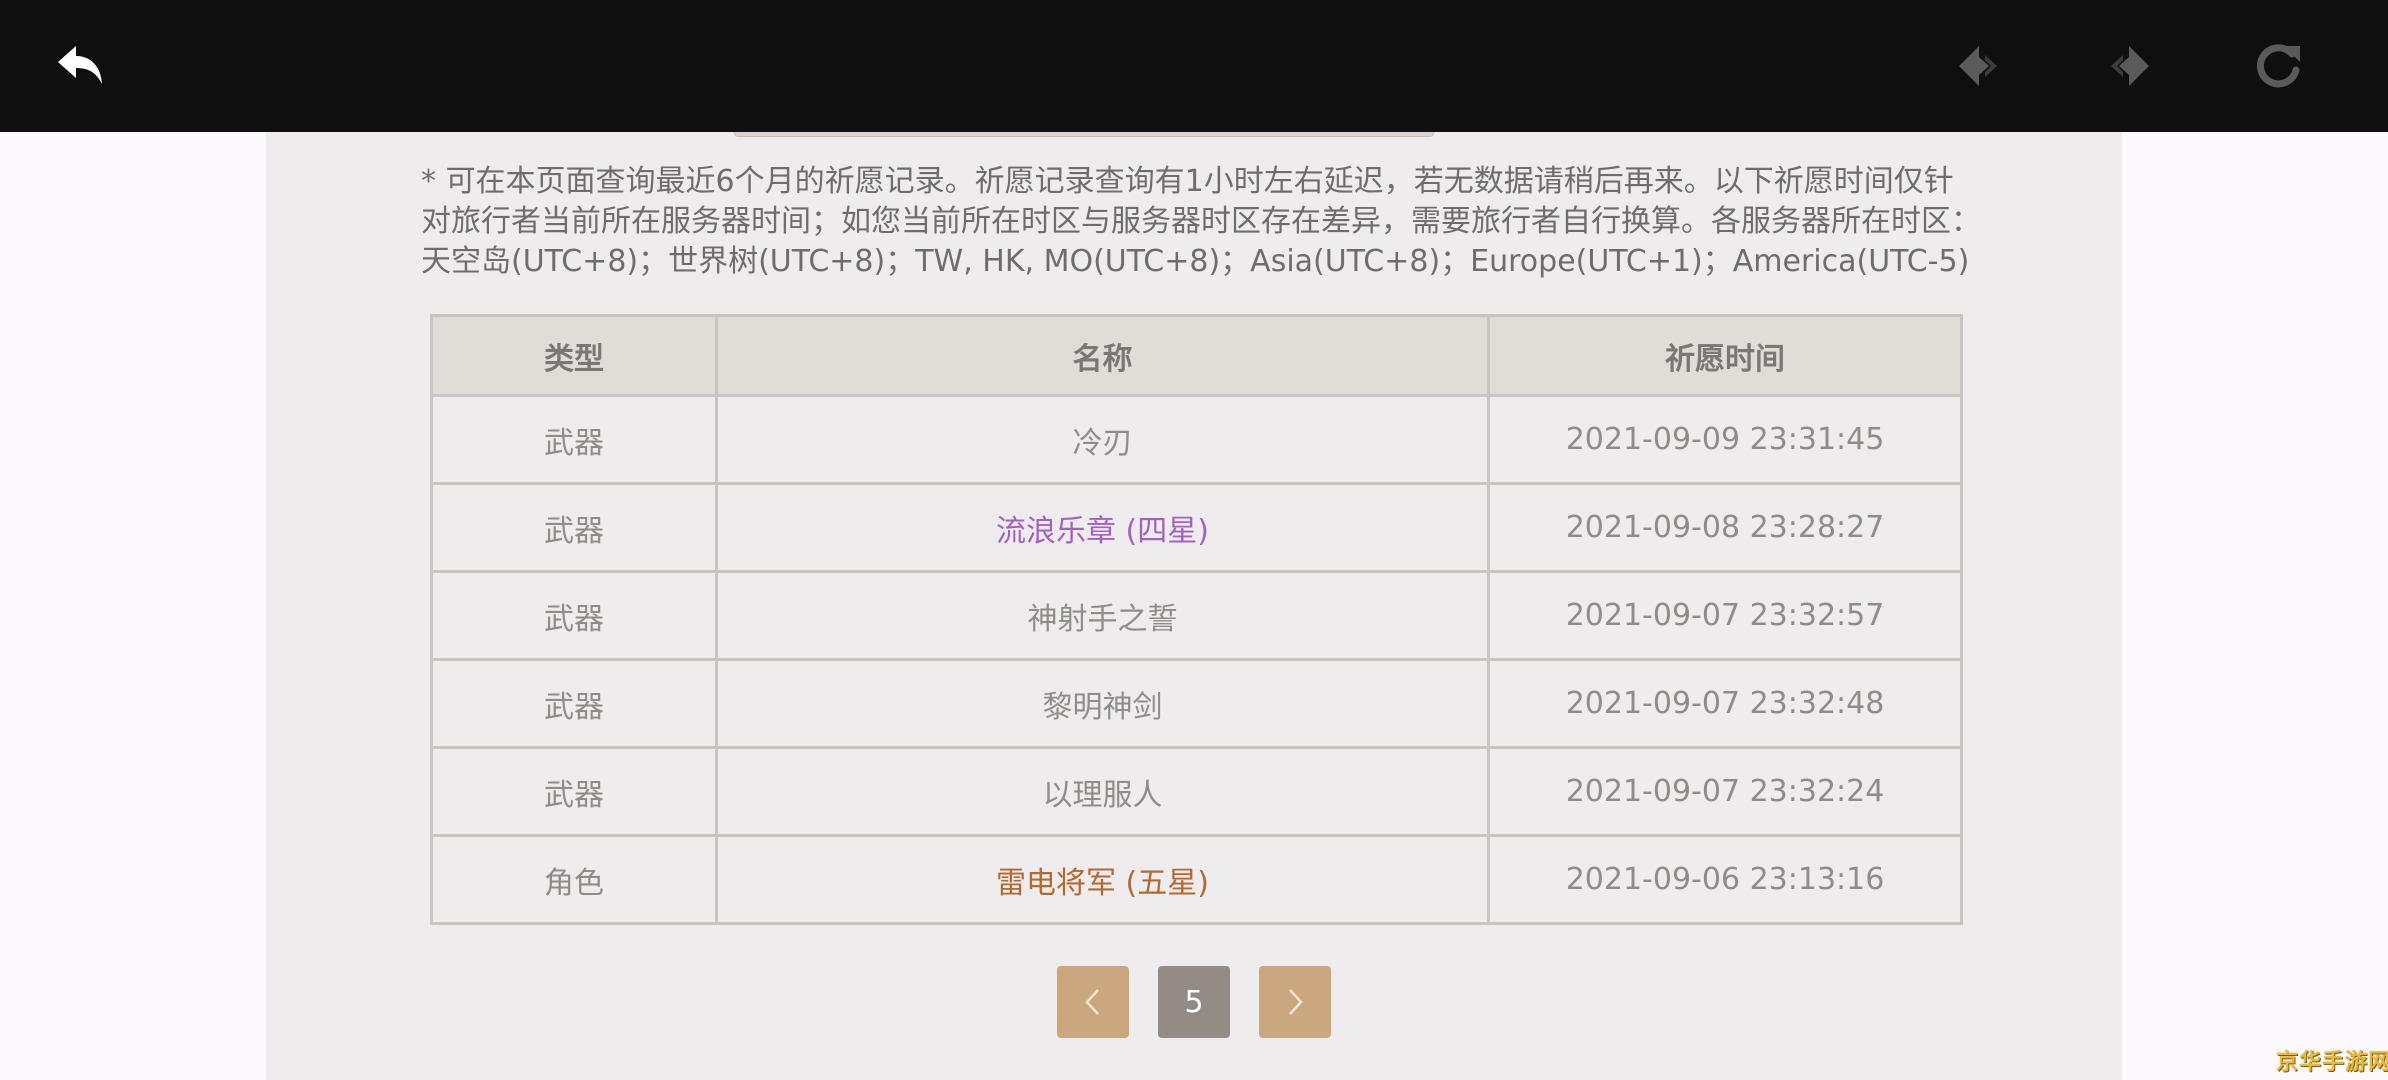 The width and height of the screenshot is (2388, 1080). I want to click on refresh-button, so click(2278, 66).